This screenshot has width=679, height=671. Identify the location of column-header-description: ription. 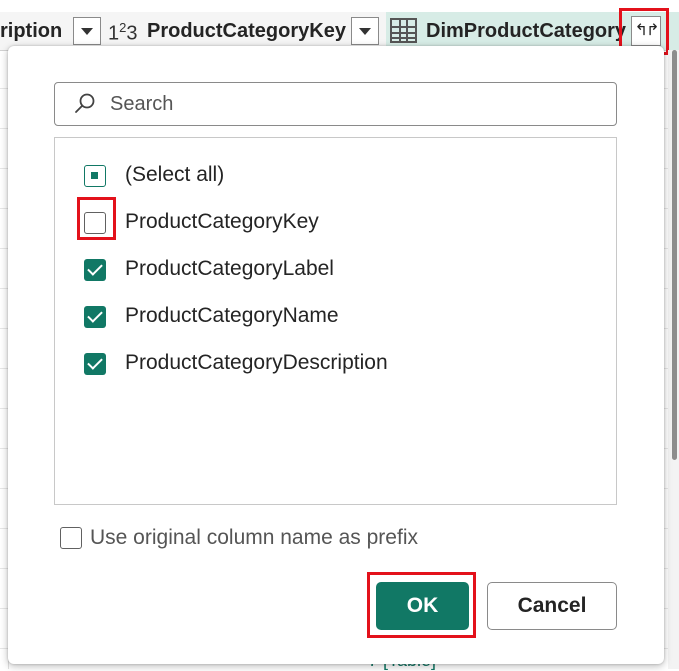
(31, 31).